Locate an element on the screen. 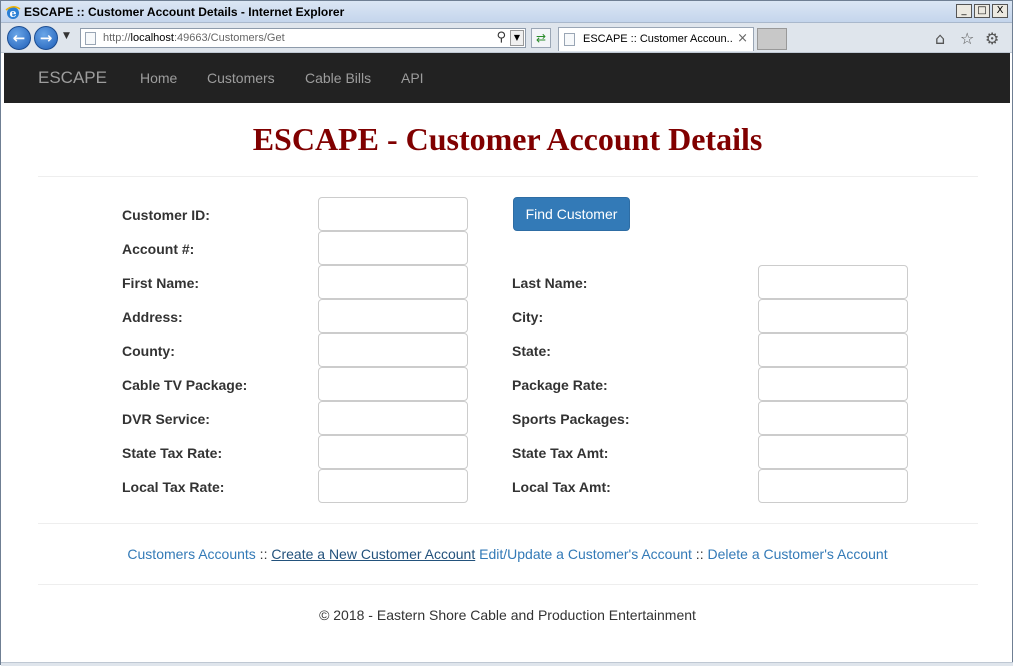 This screenshot has height=666, width=1013. county-field is located at coordinates (393, 350).